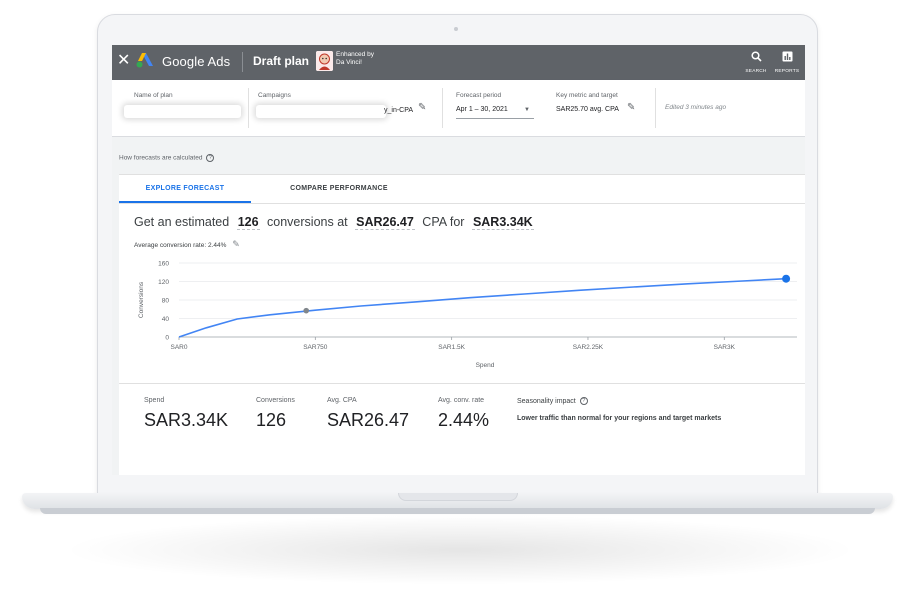 Image resolution: width=915 pixels, height=590 pixels. I want to click on edited-timestamp: Edited 3 minutes ago, so click(696, 107).